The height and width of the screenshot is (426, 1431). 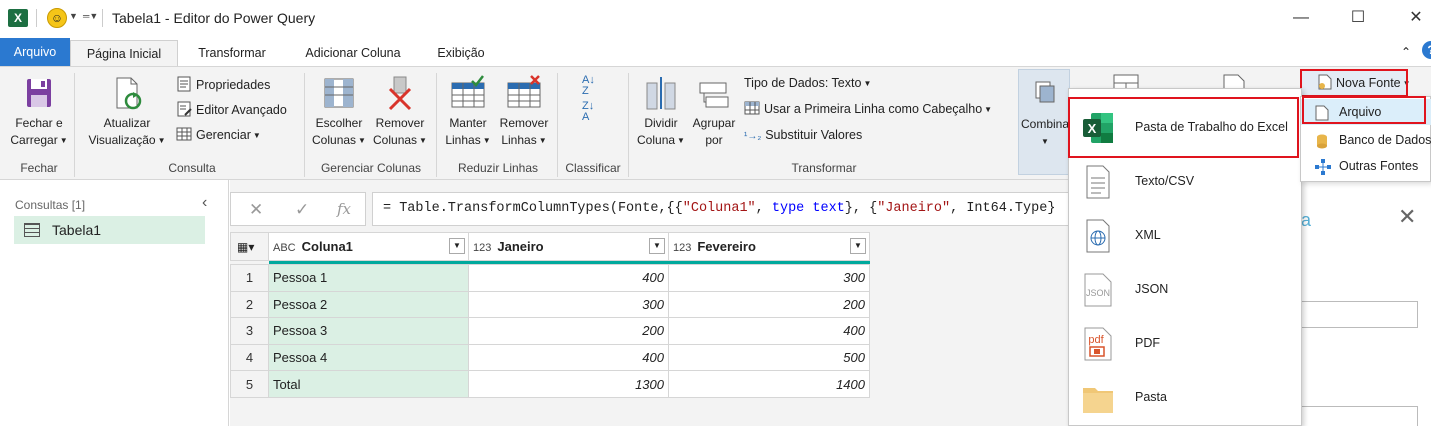 I want to click on xml-file-icon, so click(x=1098, y=236).